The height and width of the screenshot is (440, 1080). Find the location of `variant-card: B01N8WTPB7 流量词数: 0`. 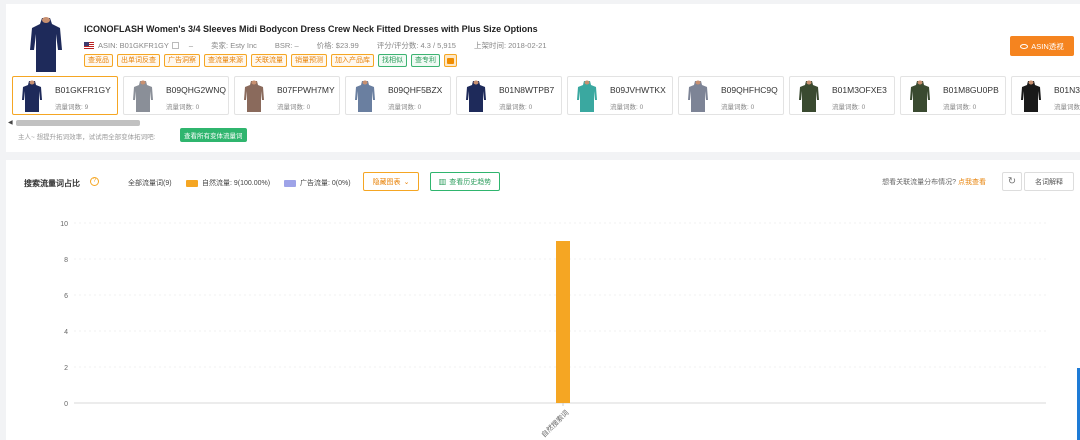

variant-card: B01N8WTPB7 流量词数: 0 is located at coordinates (509, 95).